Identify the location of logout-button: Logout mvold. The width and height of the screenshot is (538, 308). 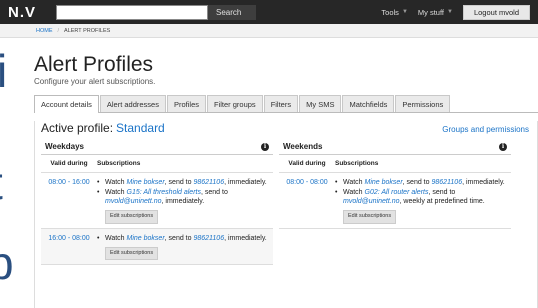
(496, 12).